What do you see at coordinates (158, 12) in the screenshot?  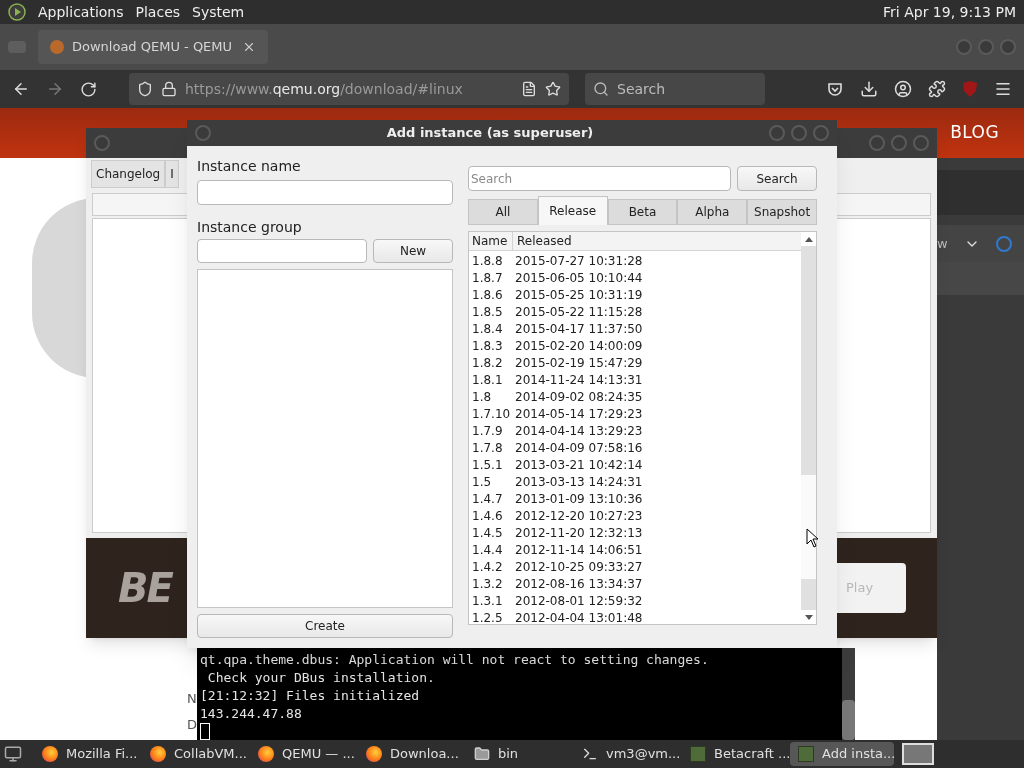 I see `panel-menu: Places` at bounding box center [158, 12].